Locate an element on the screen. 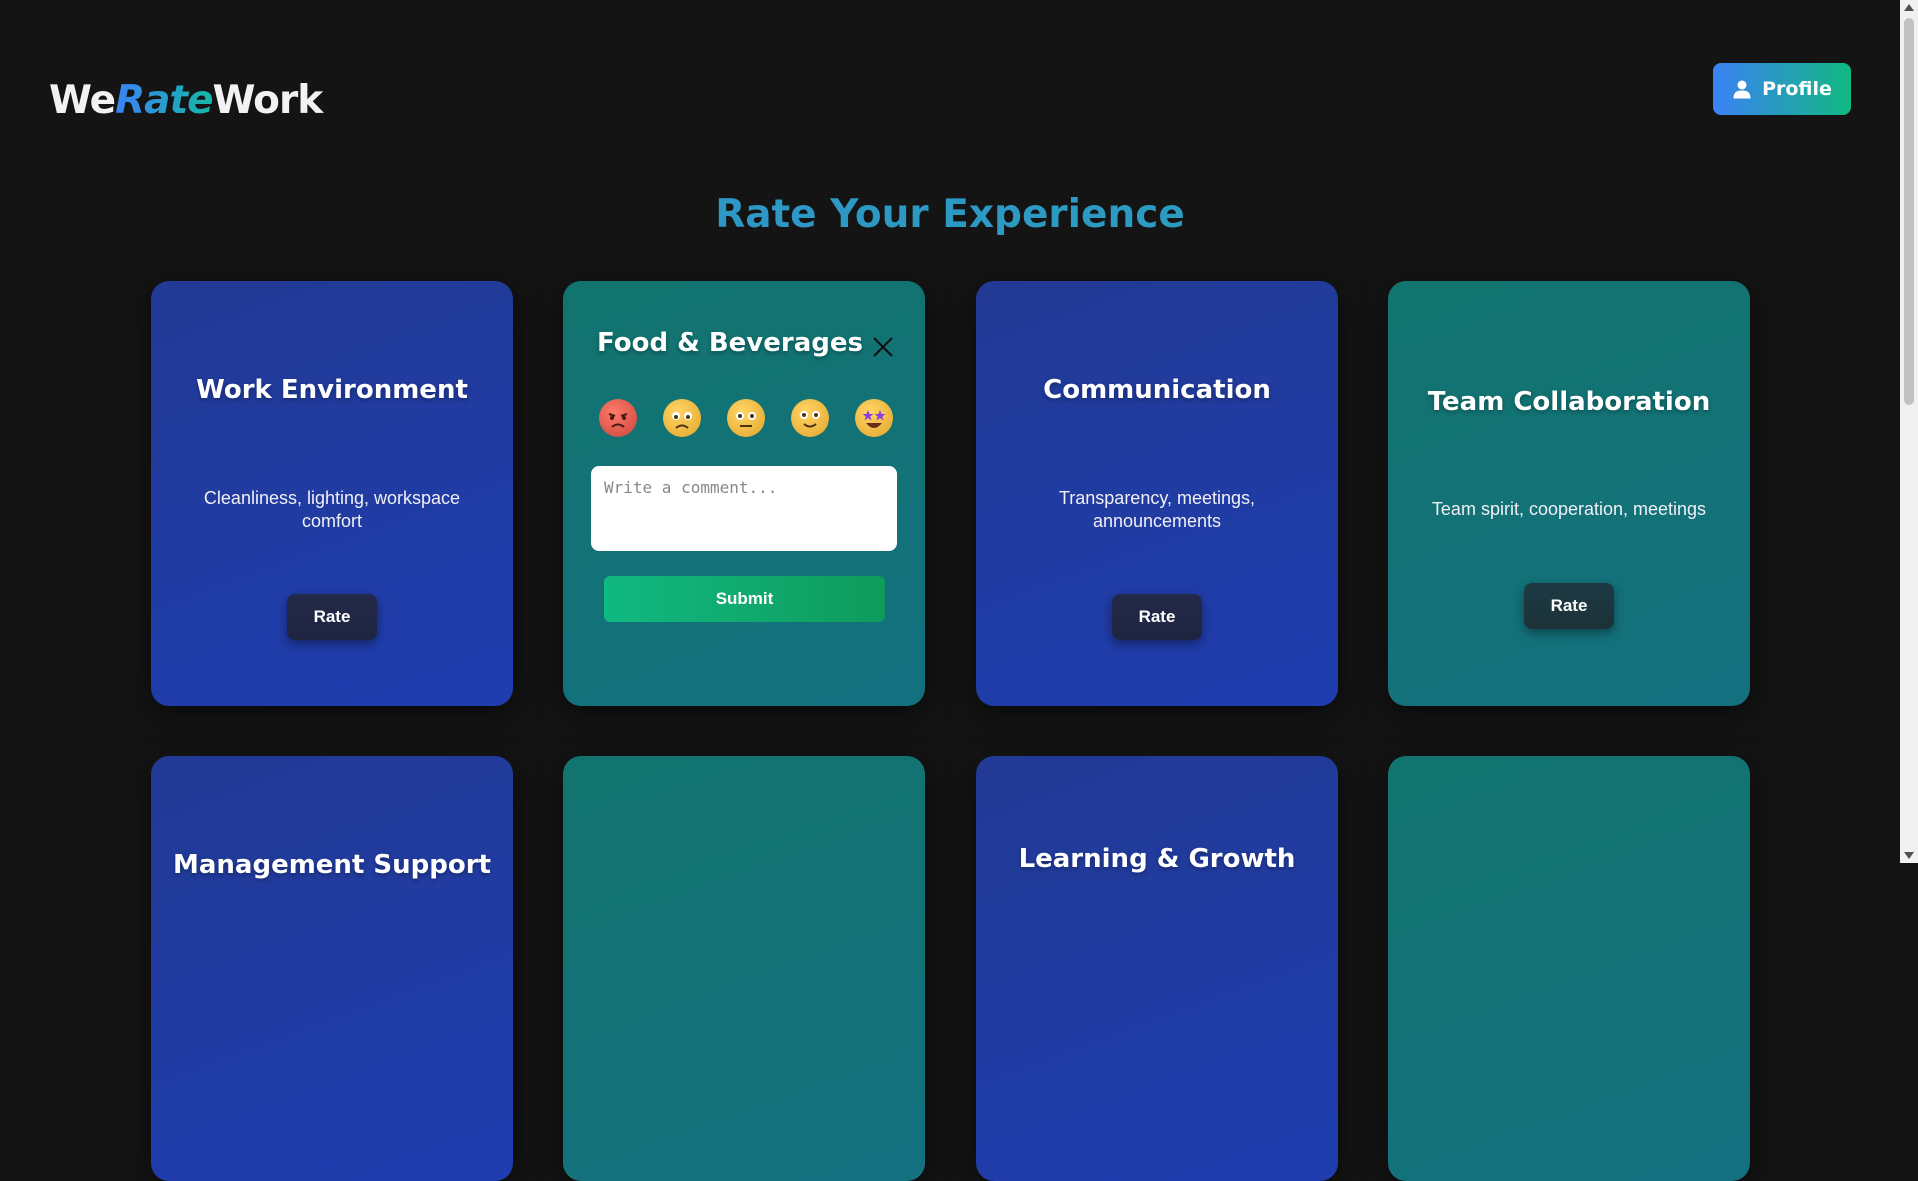  neutral-emoji-icon is located at coordinates (746, 418).